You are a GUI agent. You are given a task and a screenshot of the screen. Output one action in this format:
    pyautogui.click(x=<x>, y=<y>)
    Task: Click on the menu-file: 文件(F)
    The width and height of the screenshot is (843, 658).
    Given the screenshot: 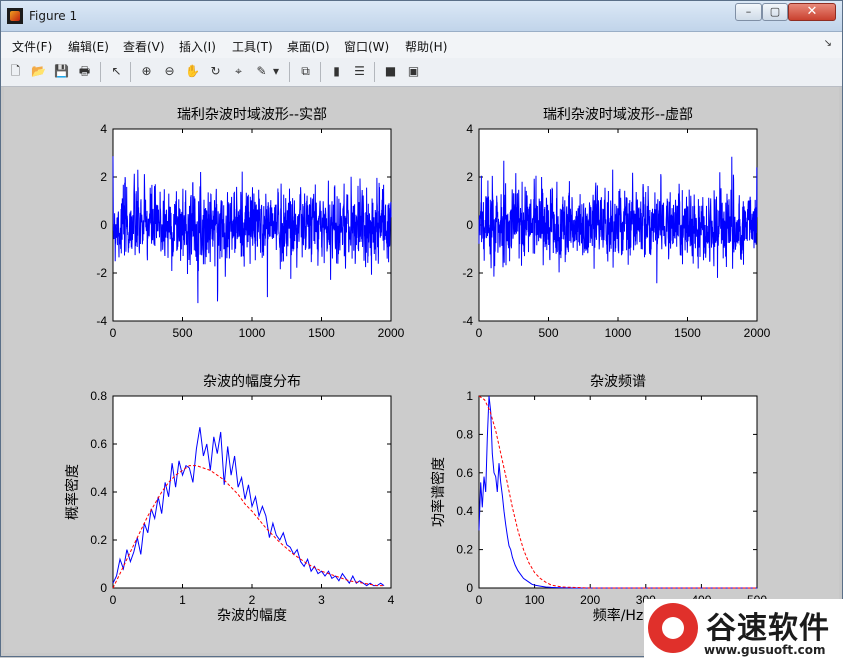 What is the action you would take?
    pyautogui.click(x=32, y=46)
    